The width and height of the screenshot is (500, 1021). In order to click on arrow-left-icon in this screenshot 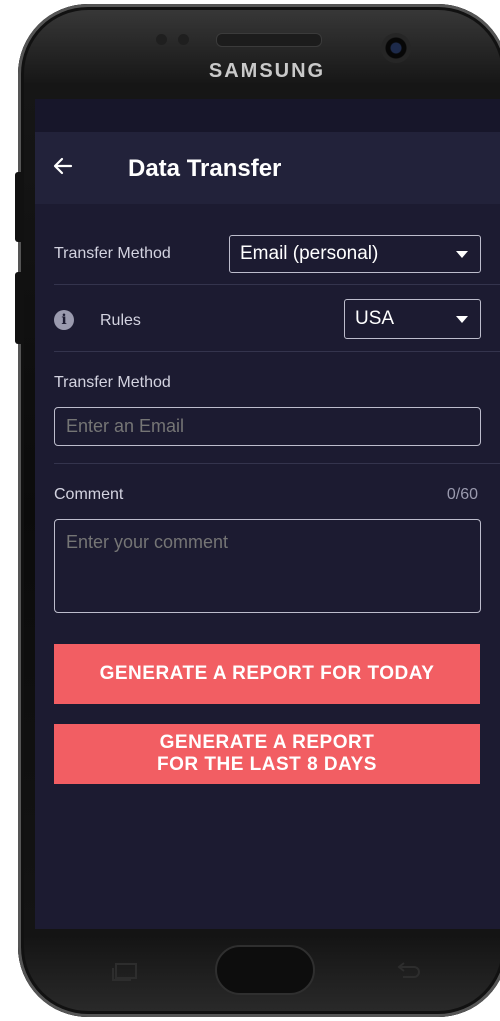, I will do `click(63, 166)`.